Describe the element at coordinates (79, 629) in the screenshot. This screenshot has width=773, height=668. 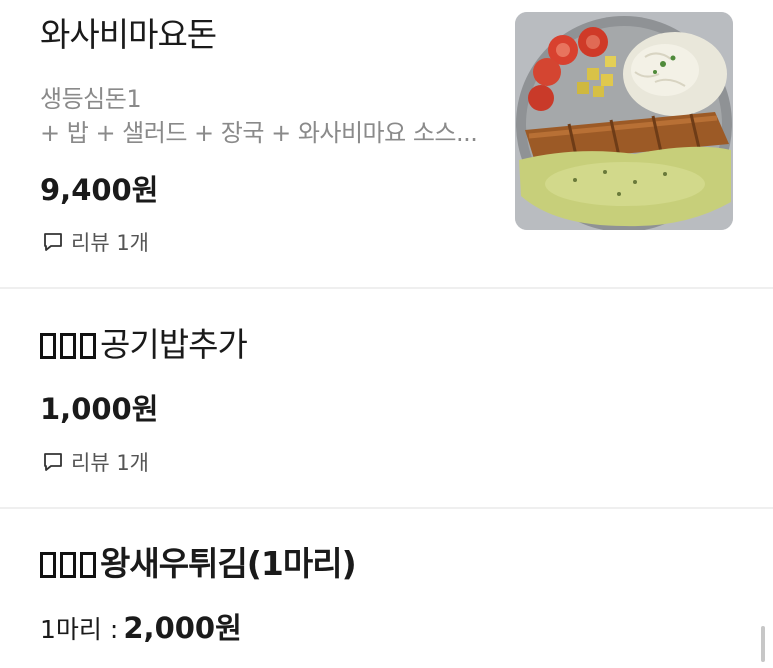
I see `quantity-label: 1마리 :` at that location.